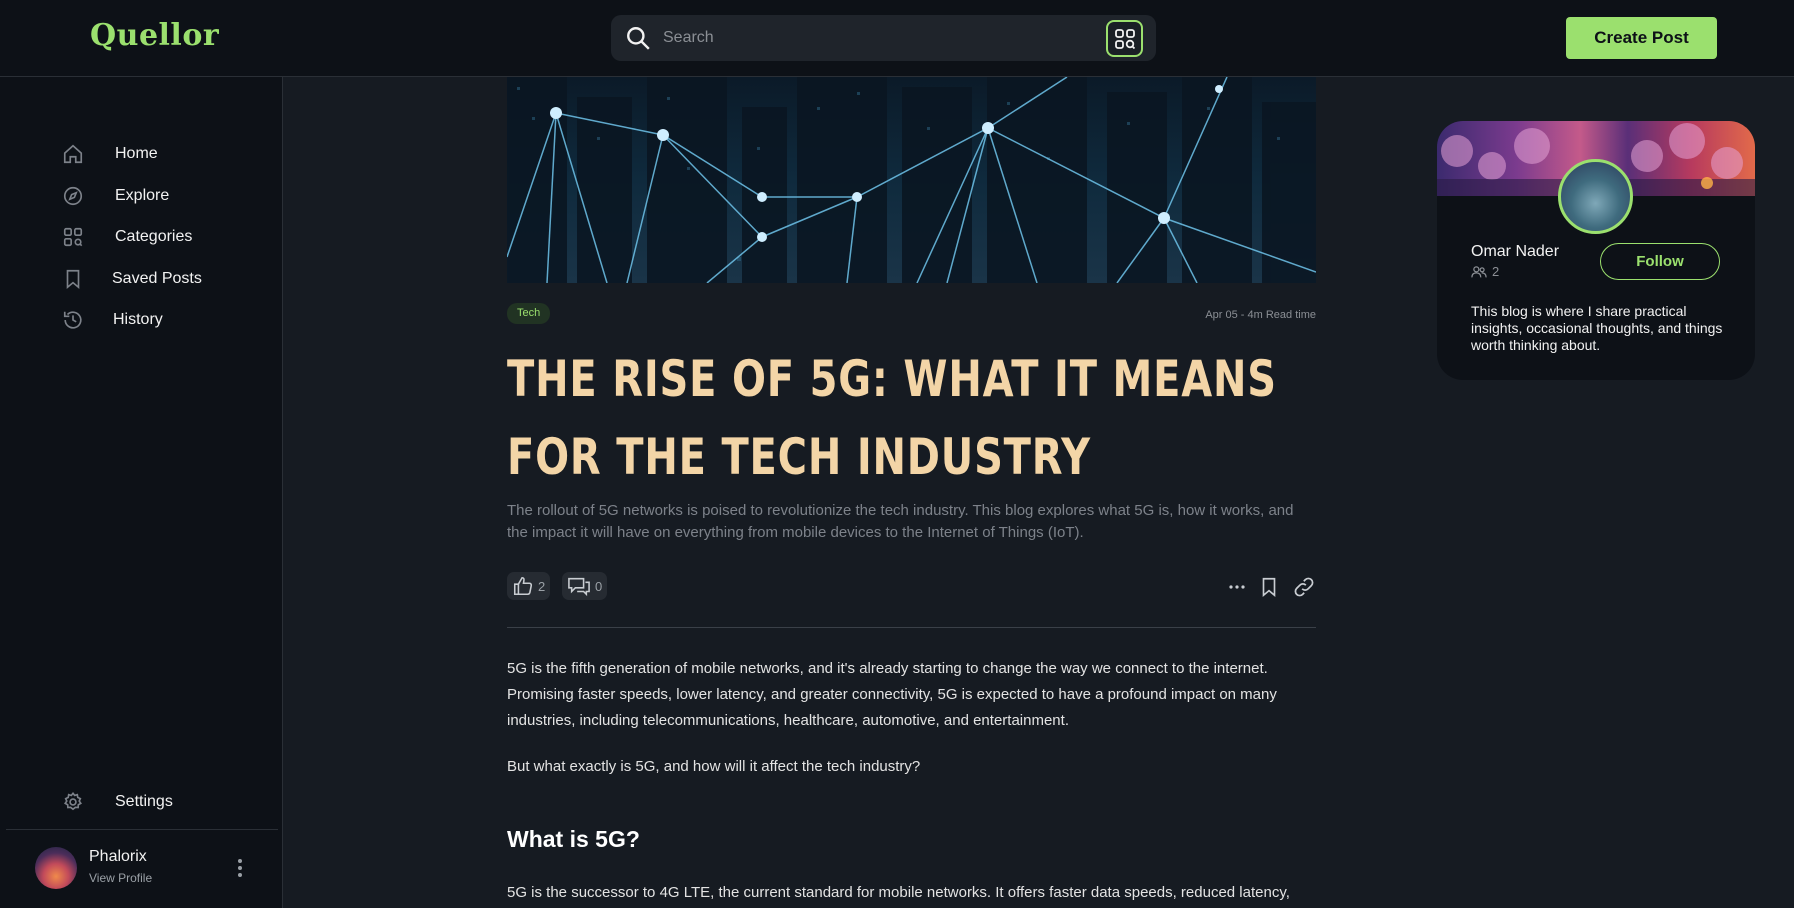 Image resolution: width=1794 pixels, height=908 pixels. What do you see at coordinates (542, 586) in the screenshot?
I see `like-count: 2` at bounding box center [542, 586].